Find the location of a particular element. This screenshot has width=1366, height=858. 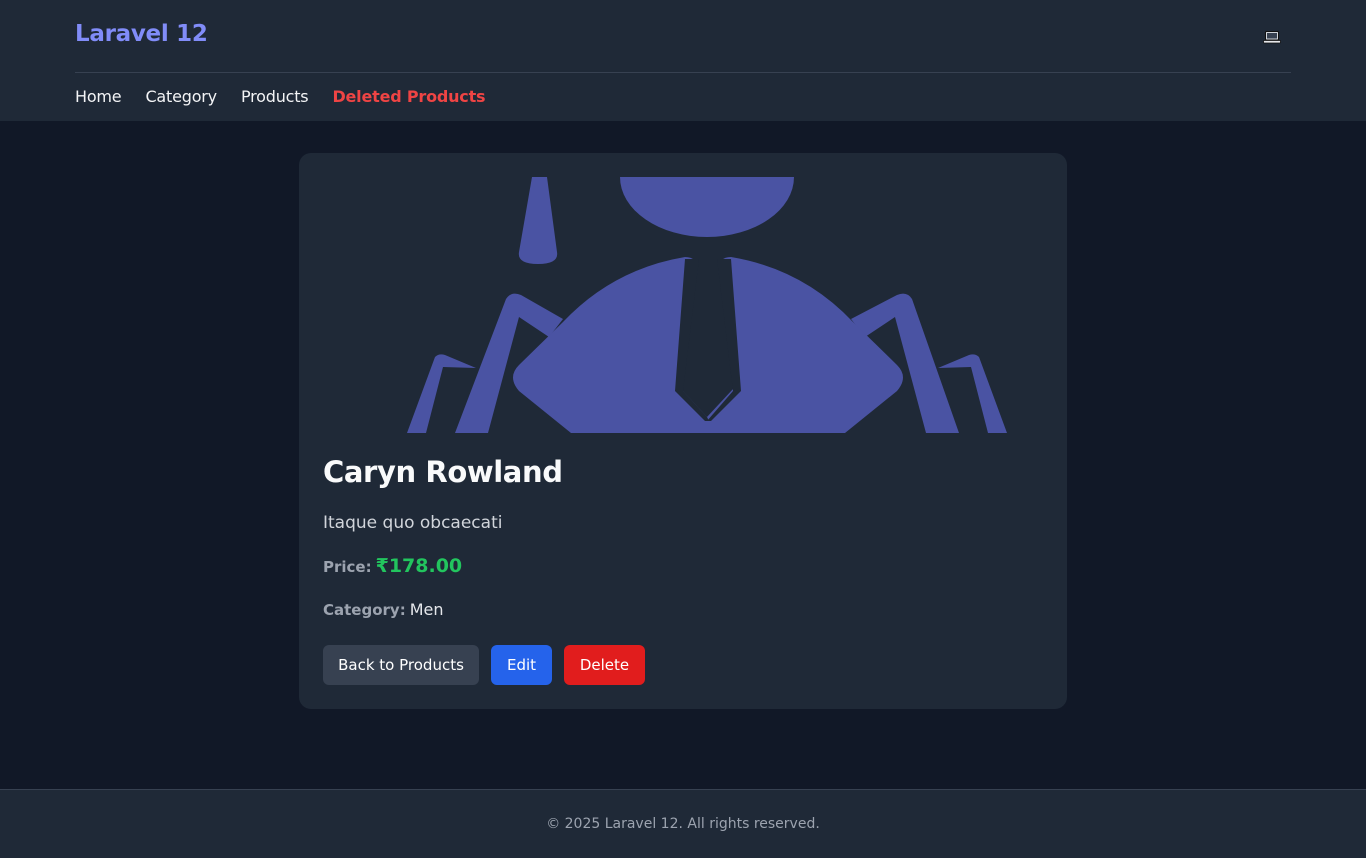

product-name: Caryn Rowland is located at coordinates (443, 472).